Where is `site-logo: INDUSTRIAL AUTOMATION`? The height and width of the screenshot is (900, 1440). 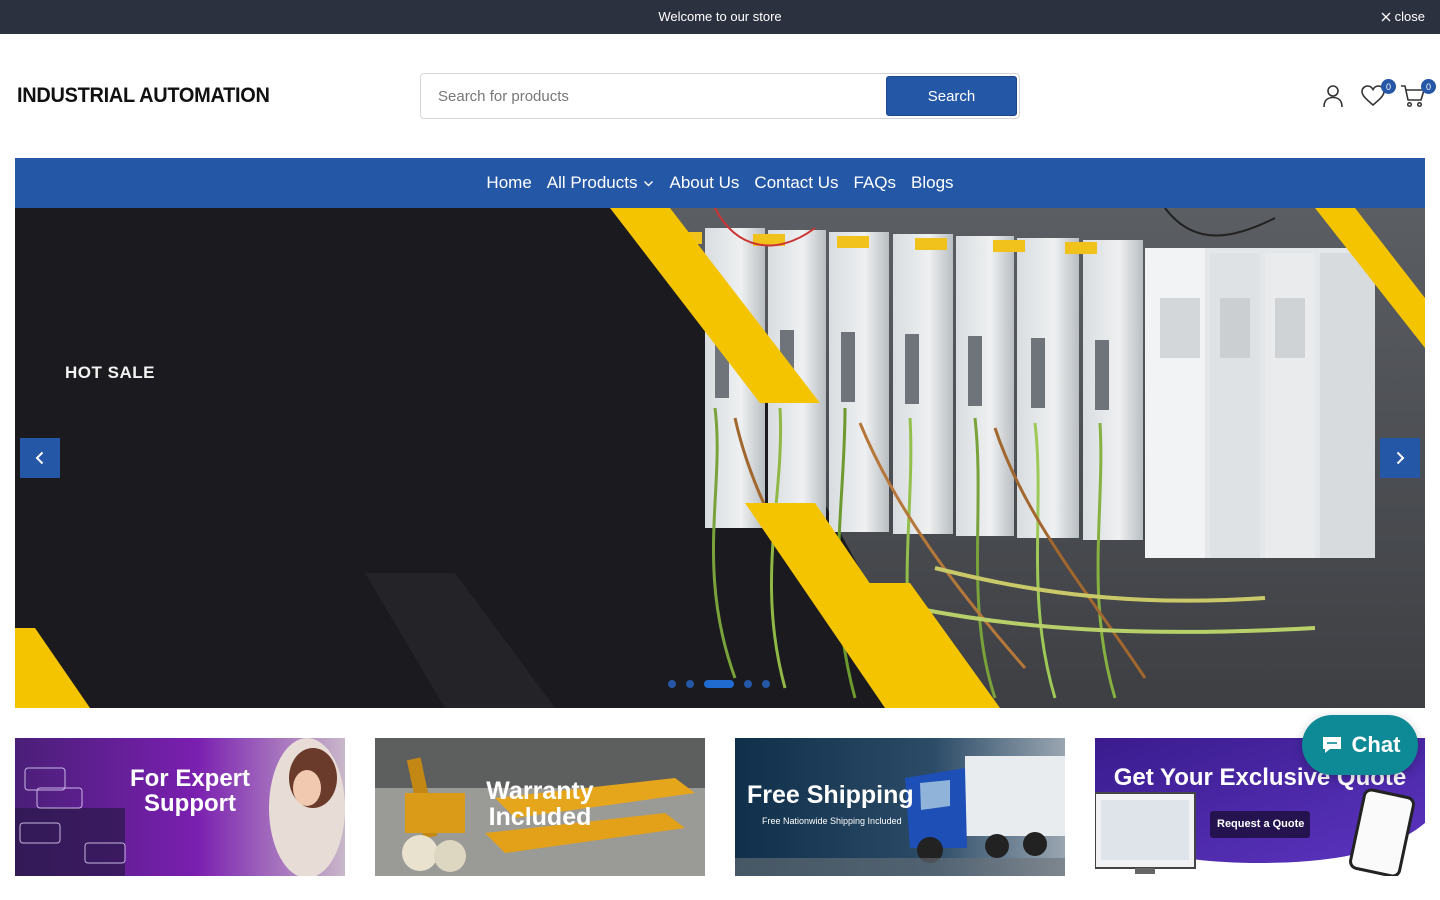 site-logo: INDUSTRIAL AUTOMATION is located at coordinates (143, 96).